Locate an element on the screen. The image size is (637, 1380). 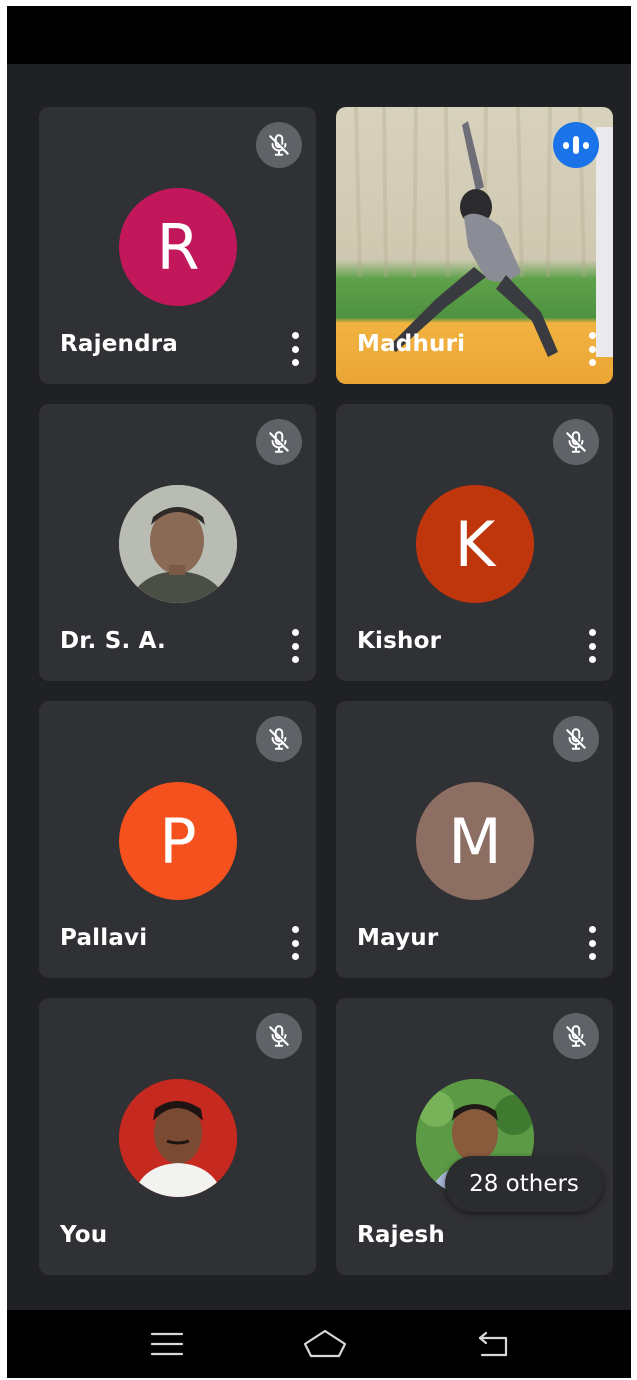
participant-tile-video: Madhuri is located at coordinates (474, 245).